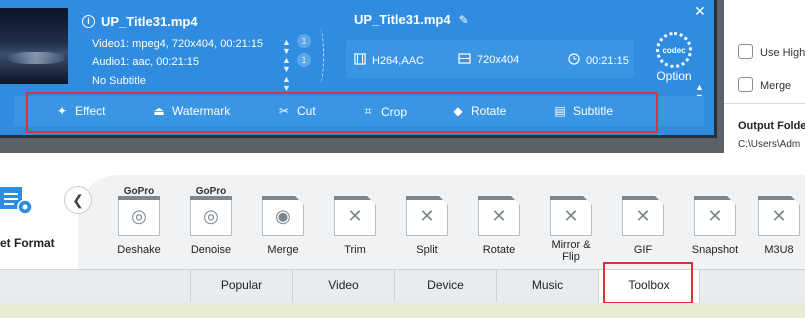 This screenshot has width=805, height=318. I want to click on cut-button: ✂ Cut, so click(296, 111).